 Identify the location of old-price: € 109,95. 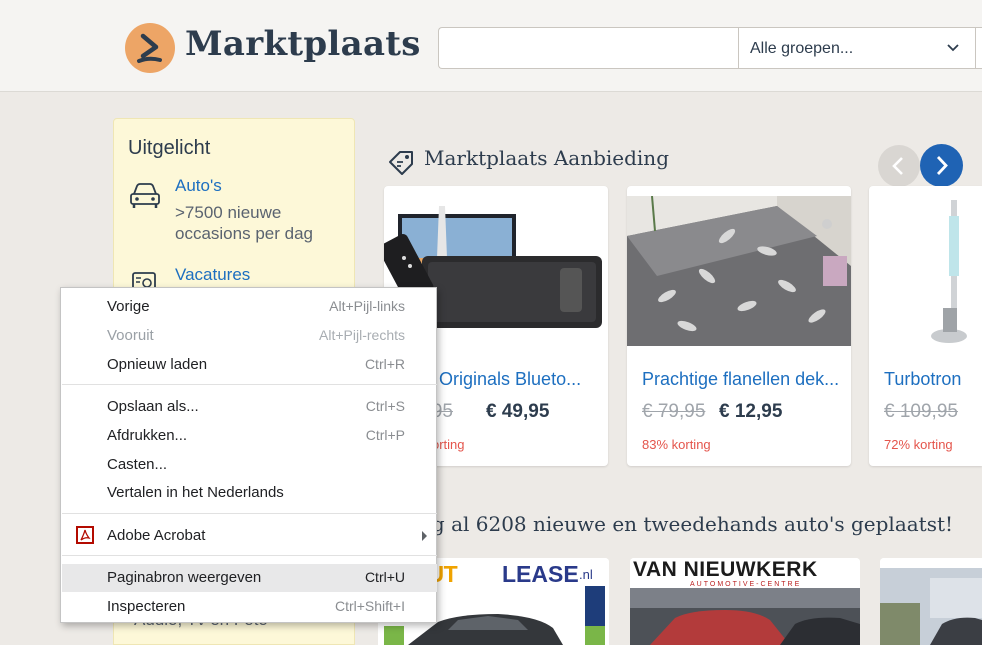
(921, 411).